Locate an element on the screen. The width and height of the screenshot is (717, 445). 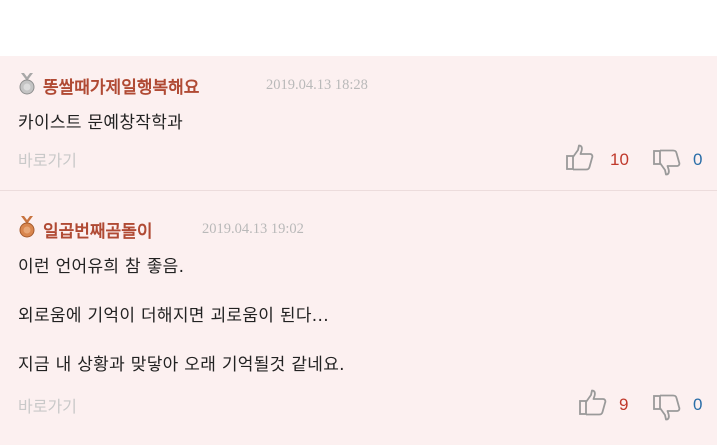
silver-medal-icon is located at coordinates (27, 84).